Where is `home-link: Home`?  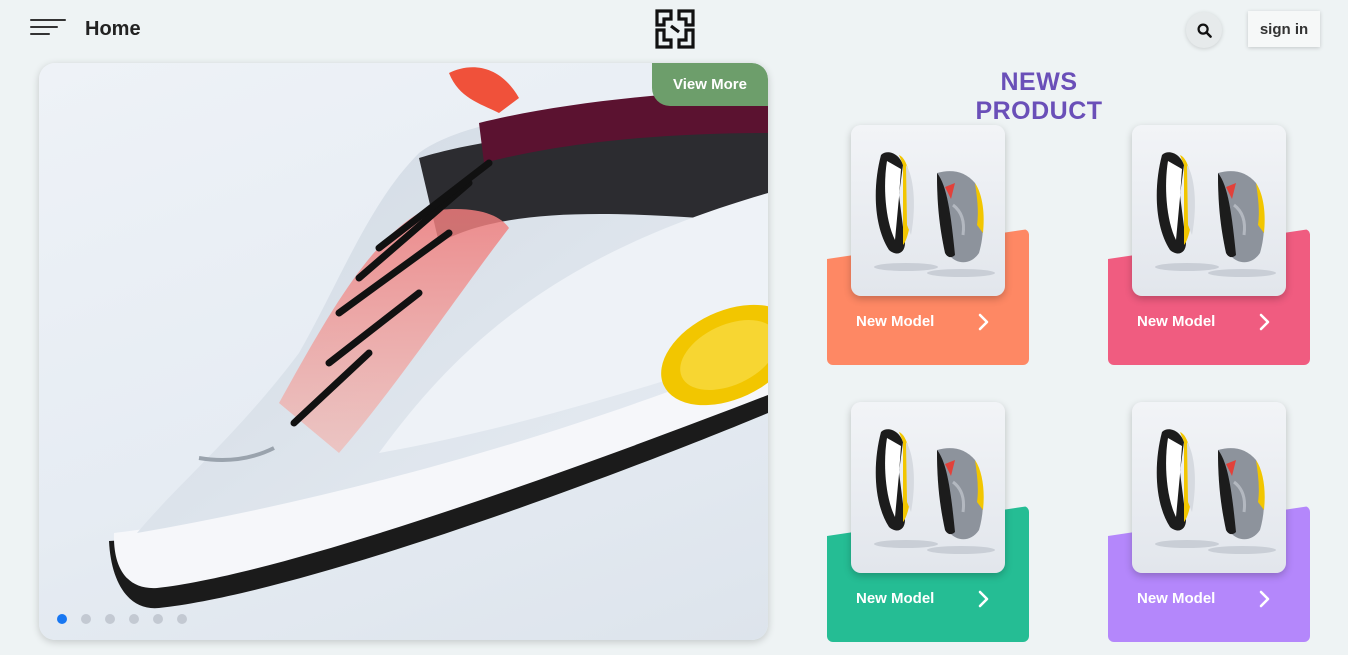 home-link: Home is located at coordinates (113, 29).